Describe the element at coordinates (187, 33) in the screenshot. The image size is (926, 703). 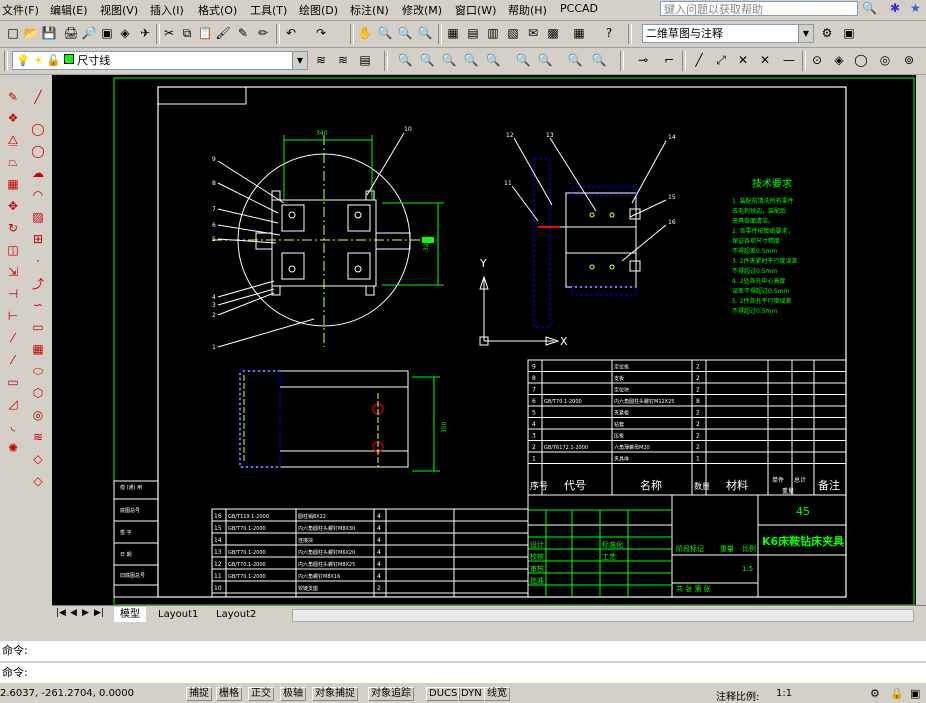
I see `copy-icon: ⧉` at that location.